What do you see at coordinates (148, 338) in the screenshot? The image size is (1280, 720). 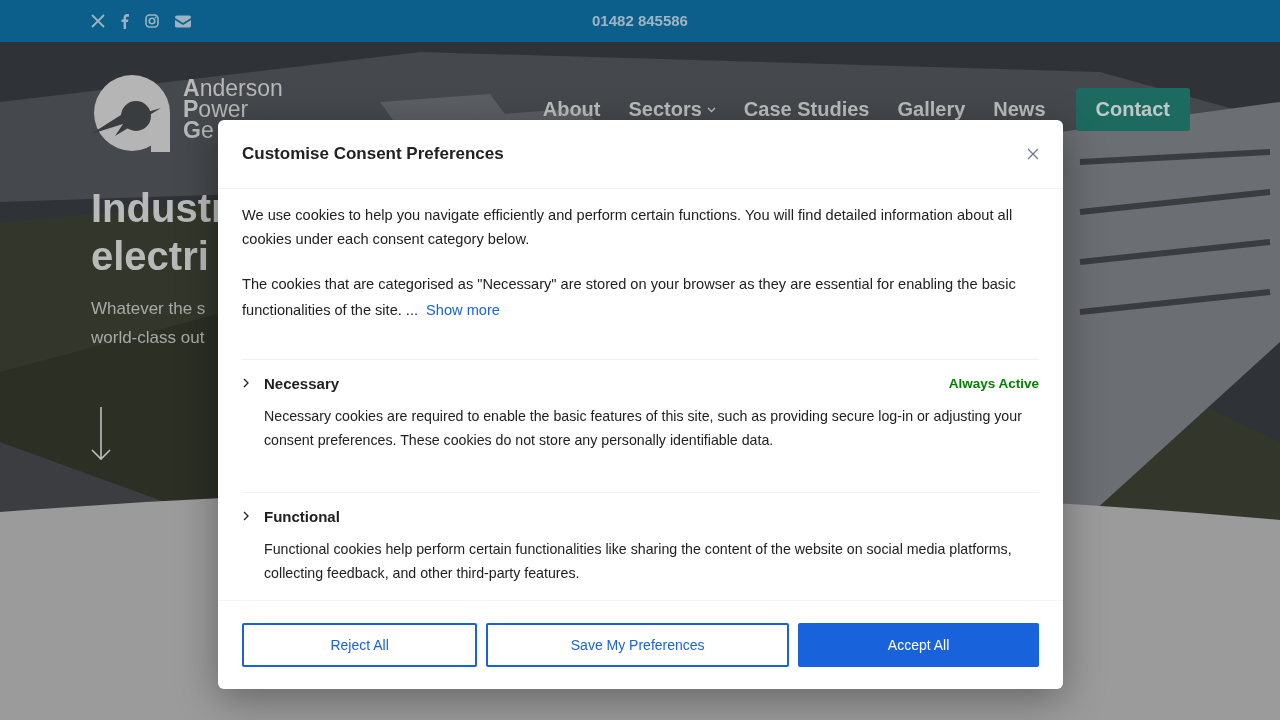 I see `hero-subtitle: world-class out` at bounding box center [148, 338].